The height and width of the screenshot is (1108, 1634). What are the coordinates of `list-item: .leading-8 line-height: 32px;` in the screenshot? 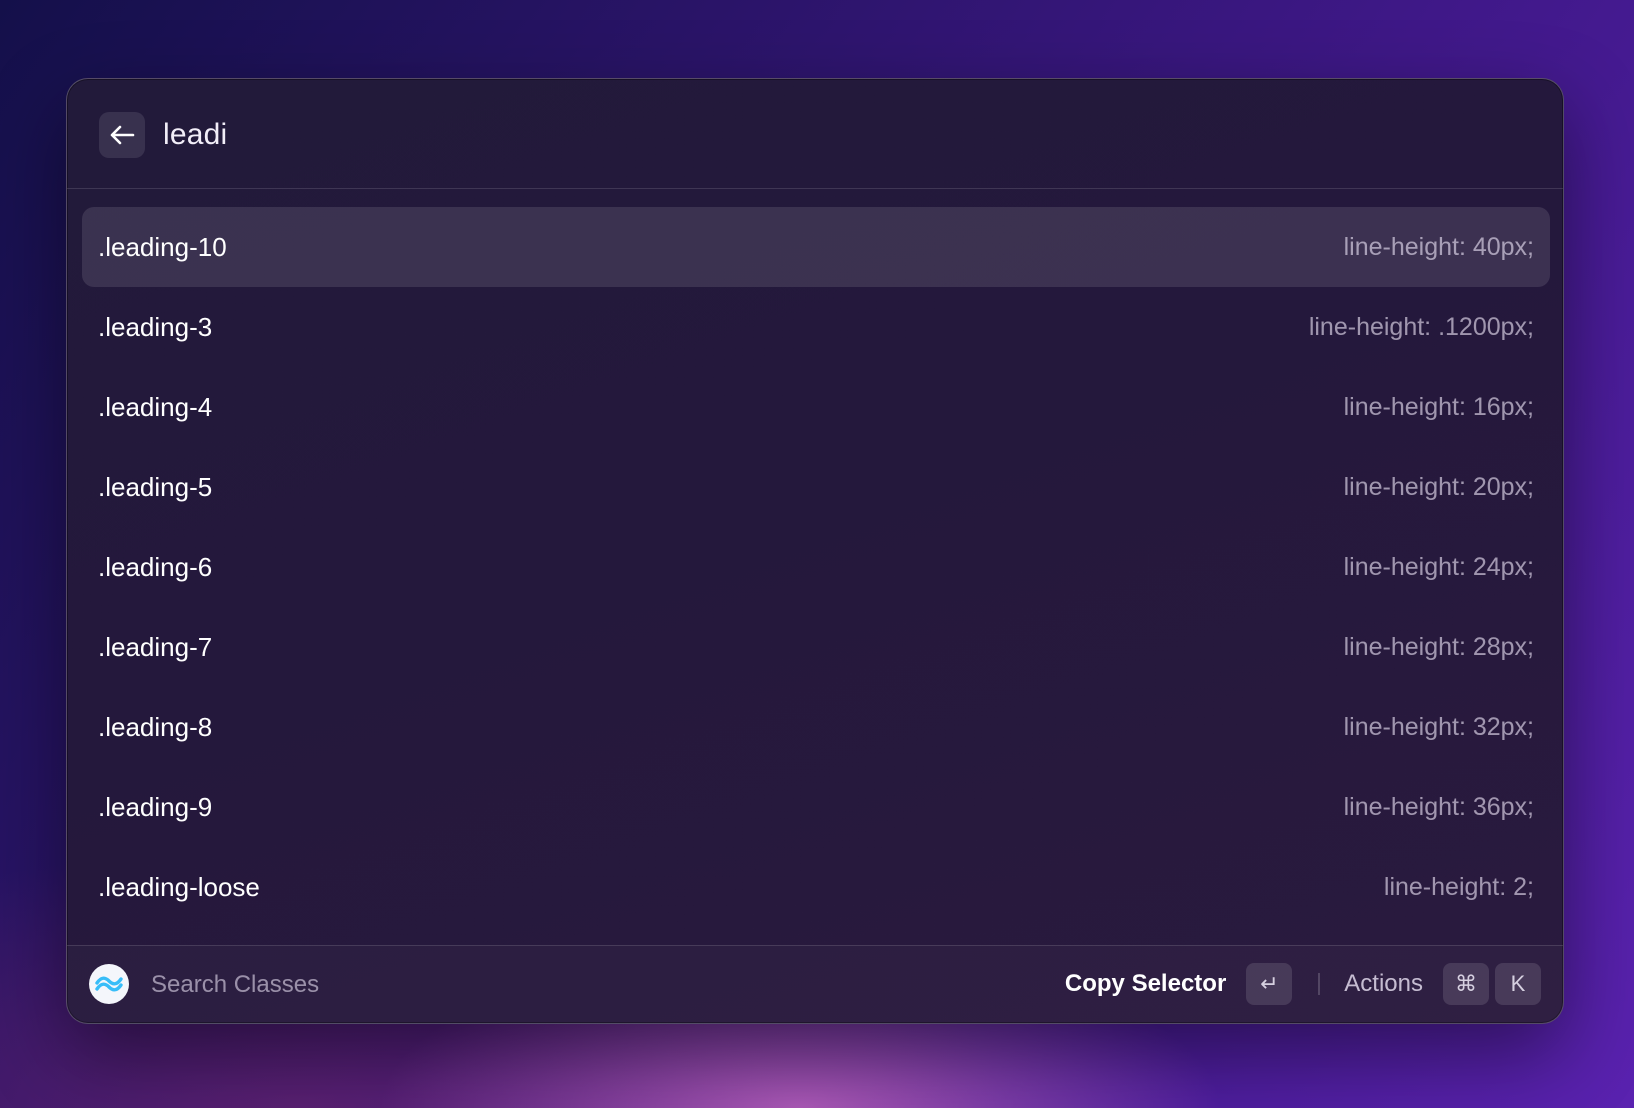 It's located at (816, 727).